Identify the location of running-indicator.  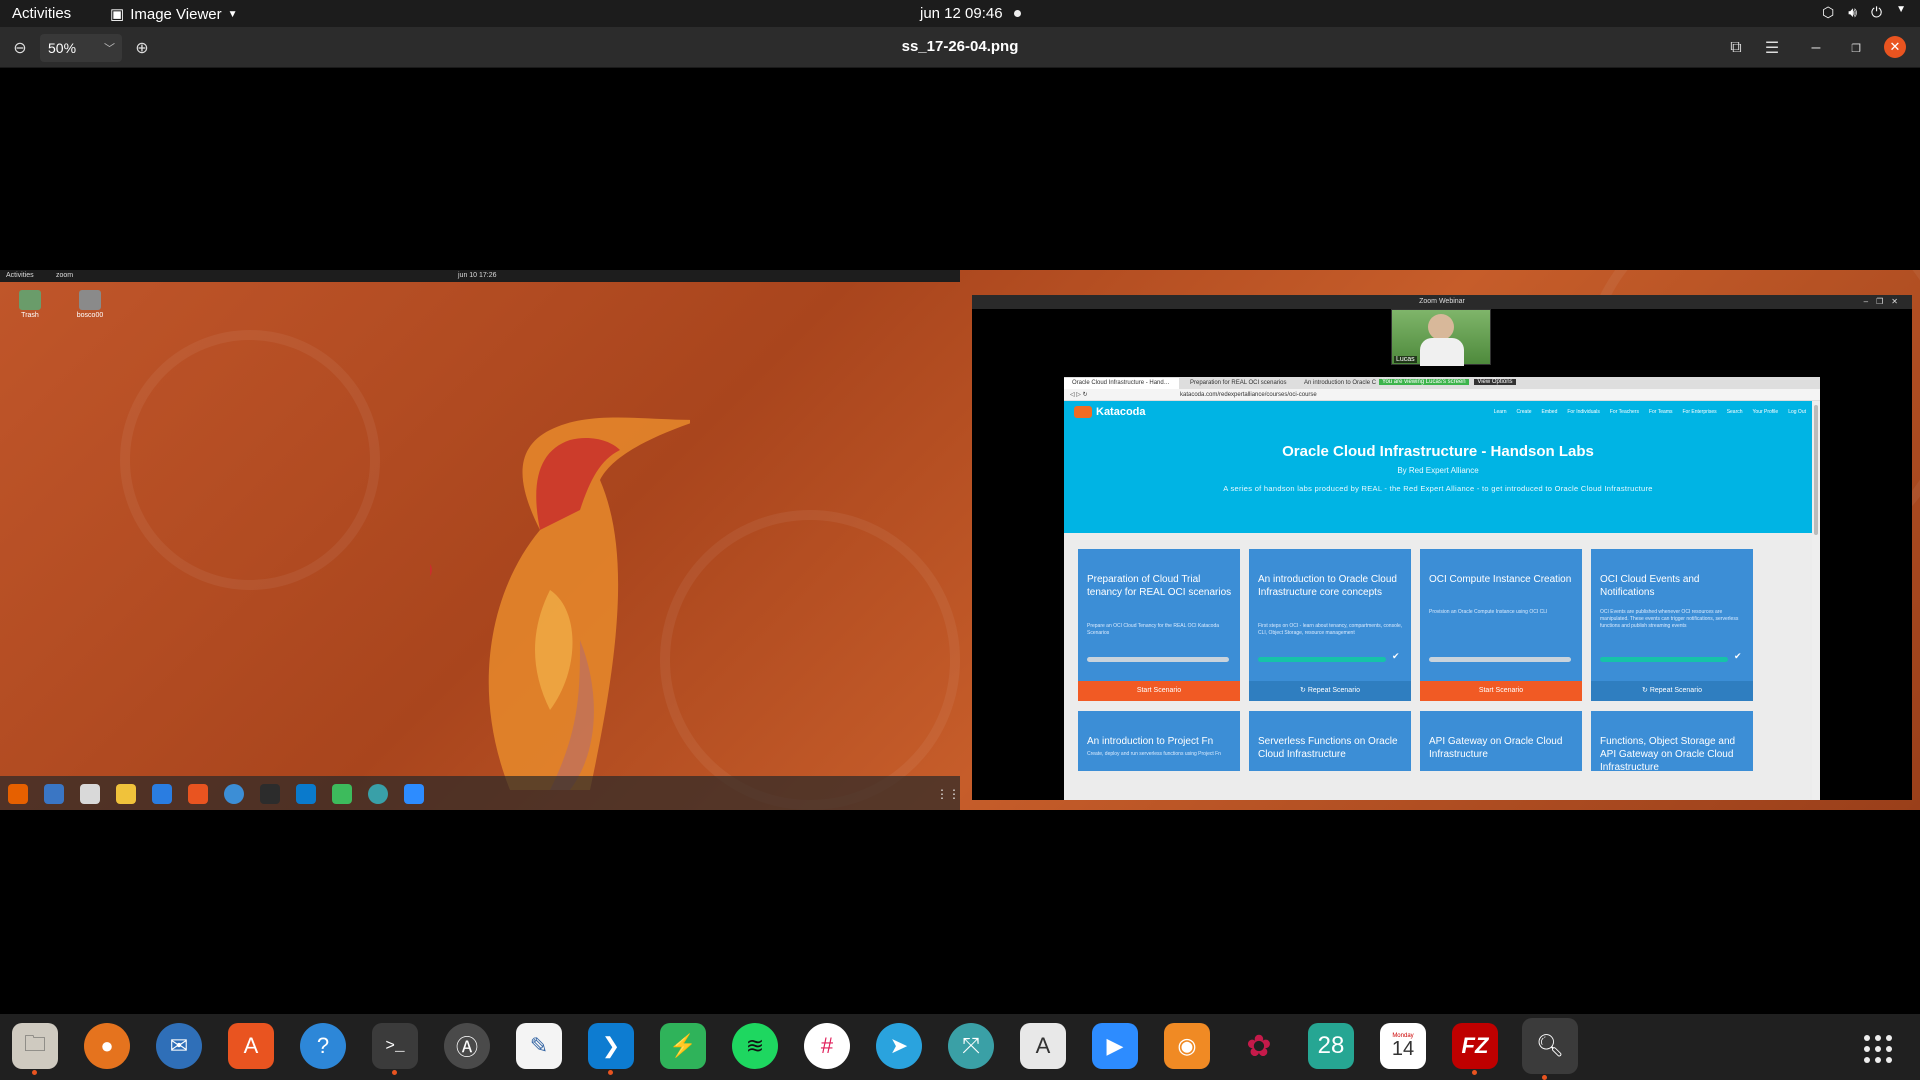
(34, 1072).